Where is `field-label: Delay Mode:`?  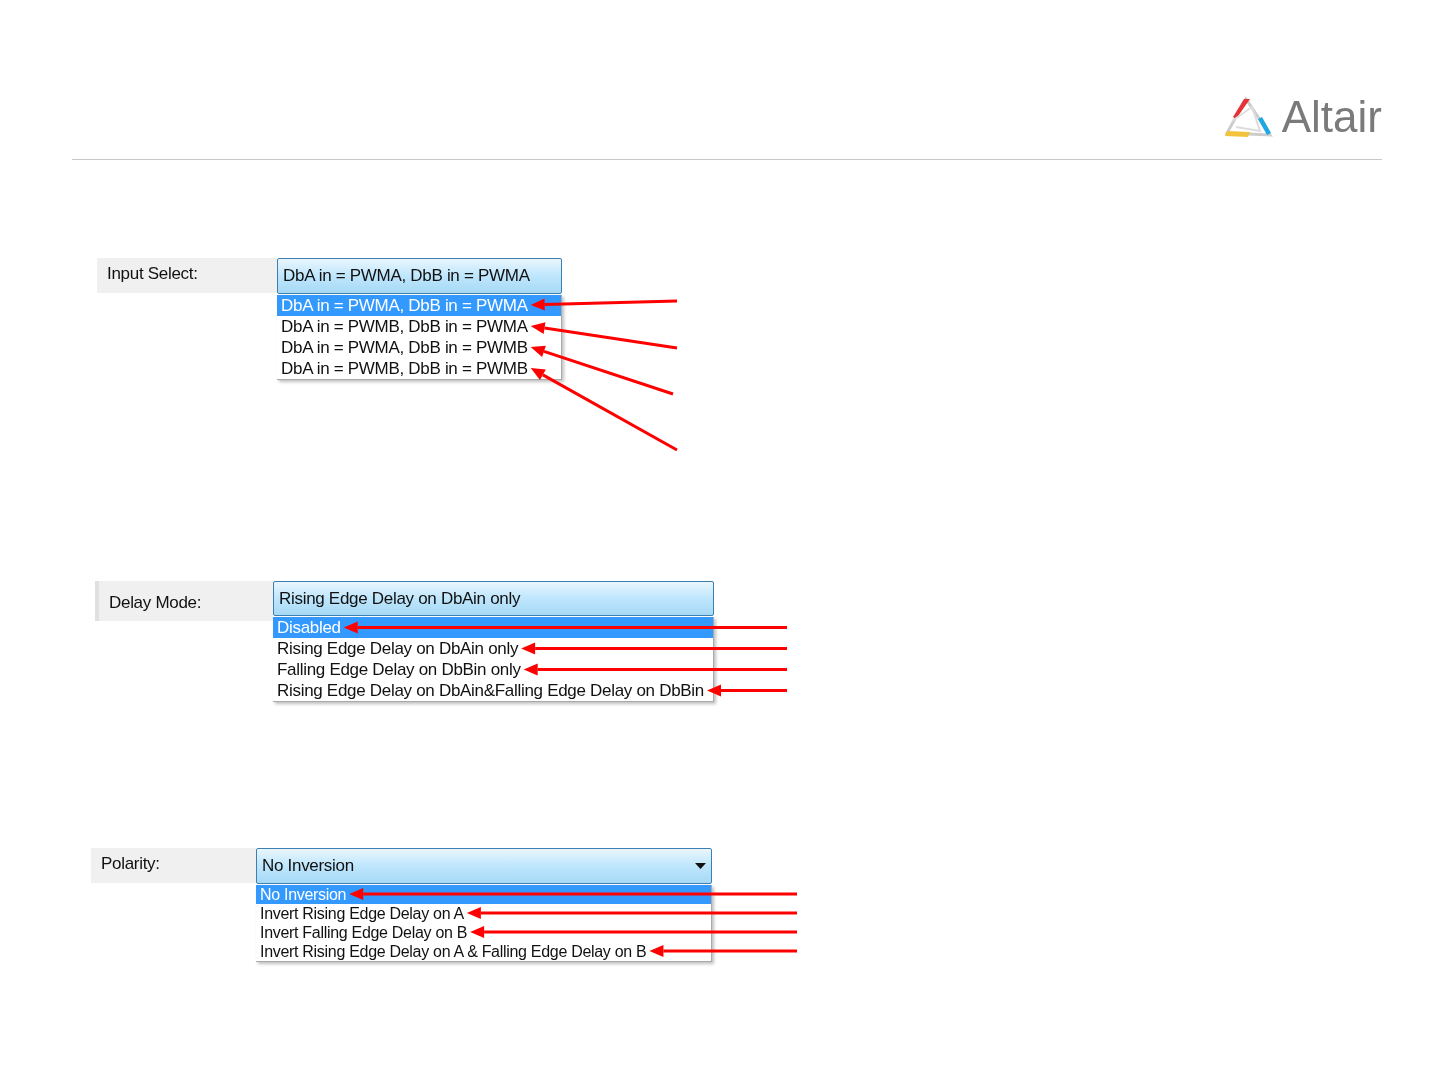 field-label: Delay Mode: is located at coordinates (184, 600).